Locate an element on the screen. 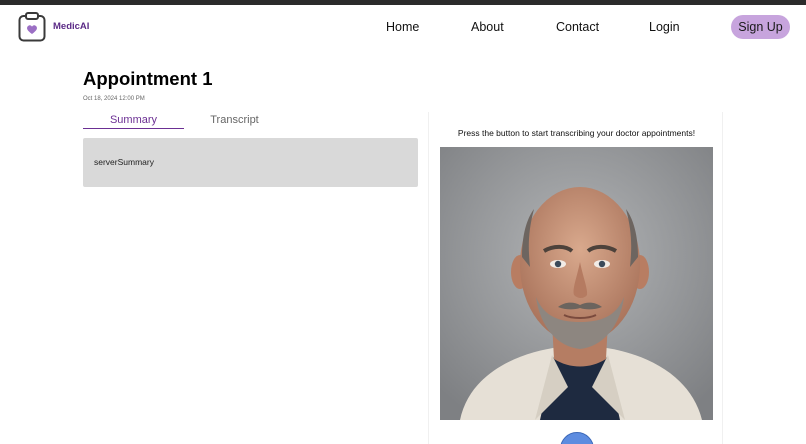 The width and height of the screenshot is (806, 444). appointment-date: Oct 18, 2024 12:00 PM is located at coordinates (114, 99).